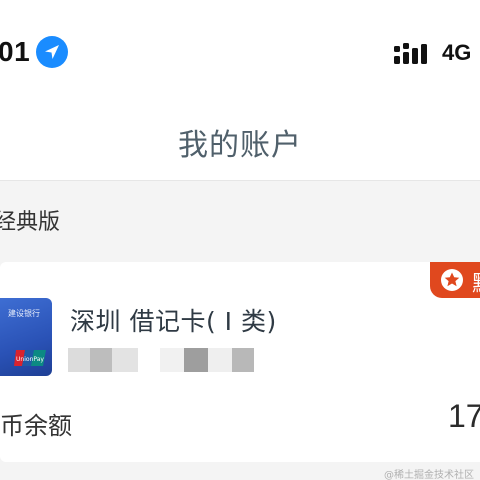 The width and height of the screenshot is (480, 480). Describe the element at coordinates (15, 51) in the screenshot. I see `status-time: 01` at that location.